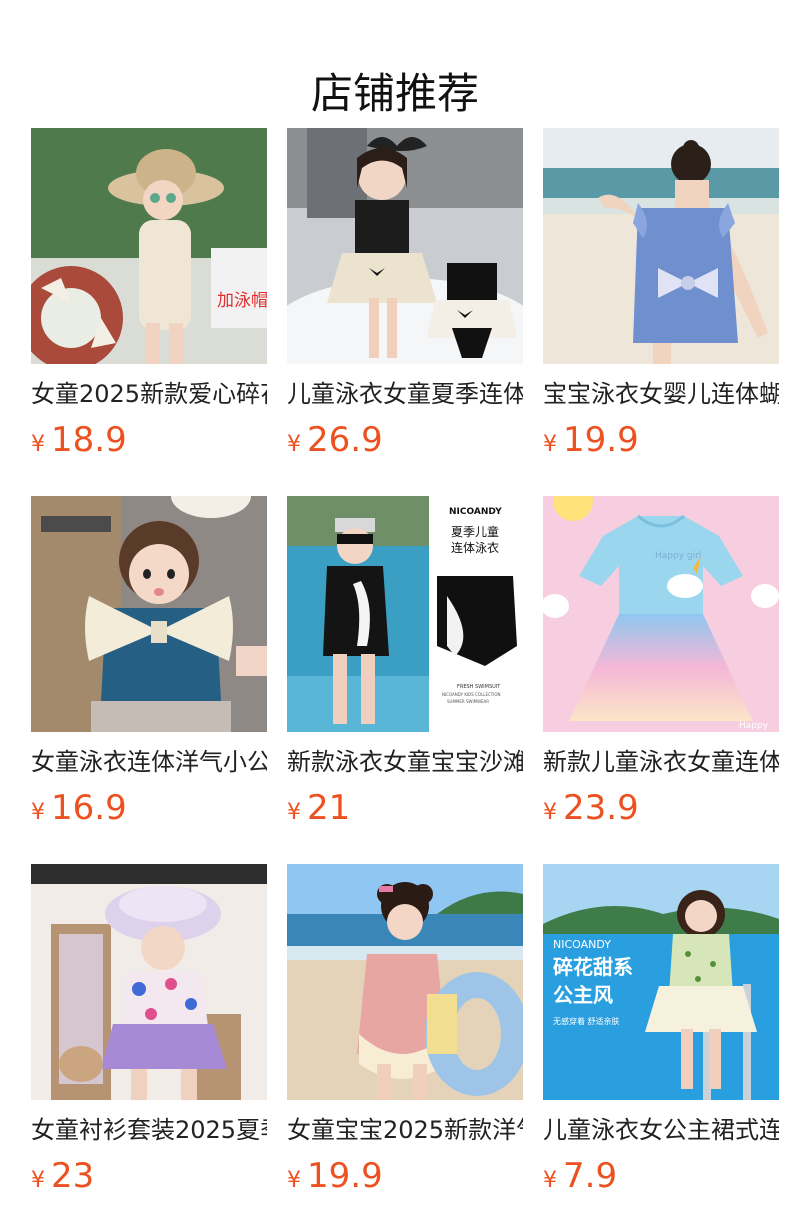 The width and height of the screenshot is (790, 1232). I want to click on product-image: NICOANDY 碎花甜系 公主风 无感穿着 舒适亲肤, so click(661, 982).